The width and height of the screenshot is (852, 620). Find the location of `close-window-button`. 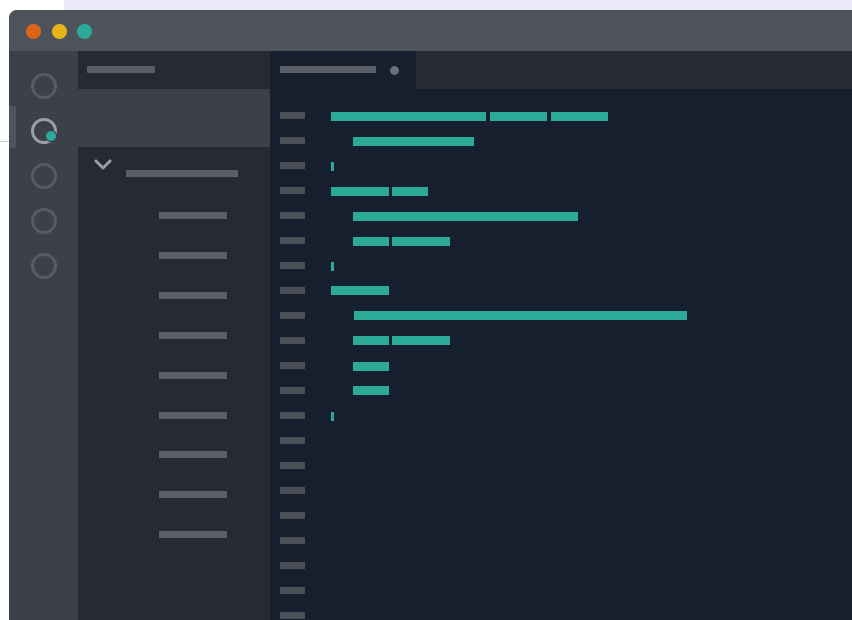

close-window-button is located at coordinates (33, 31).